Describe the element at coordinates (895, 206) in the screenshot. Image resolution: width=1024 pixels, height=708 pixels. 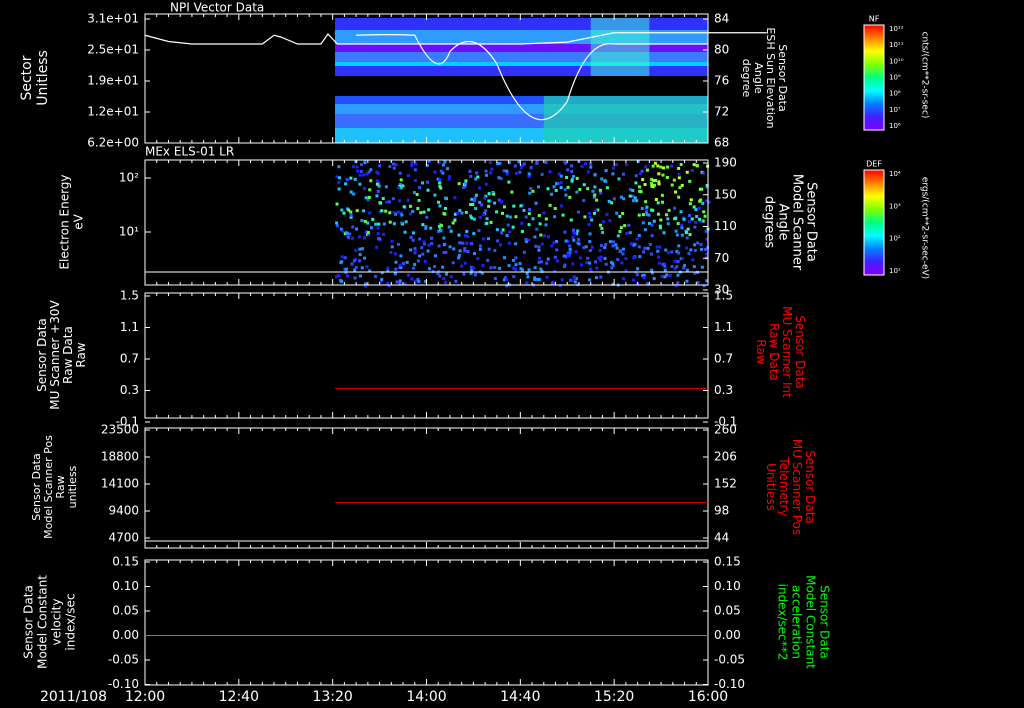
I see `colorbar2-tick-label: 10³` at that location.